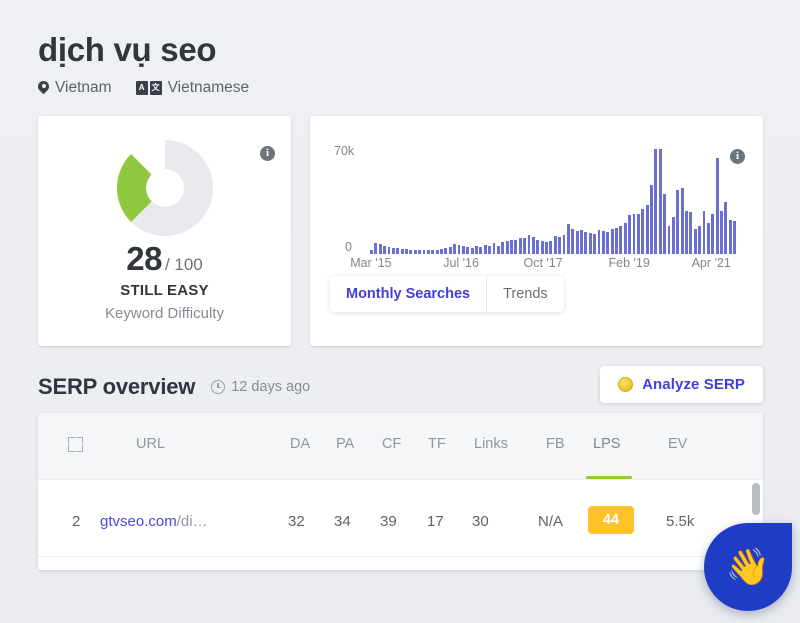 This screenshot has height=623, width=800. I want to click on x-axis-tick: Apr '21, so click(711, 263).